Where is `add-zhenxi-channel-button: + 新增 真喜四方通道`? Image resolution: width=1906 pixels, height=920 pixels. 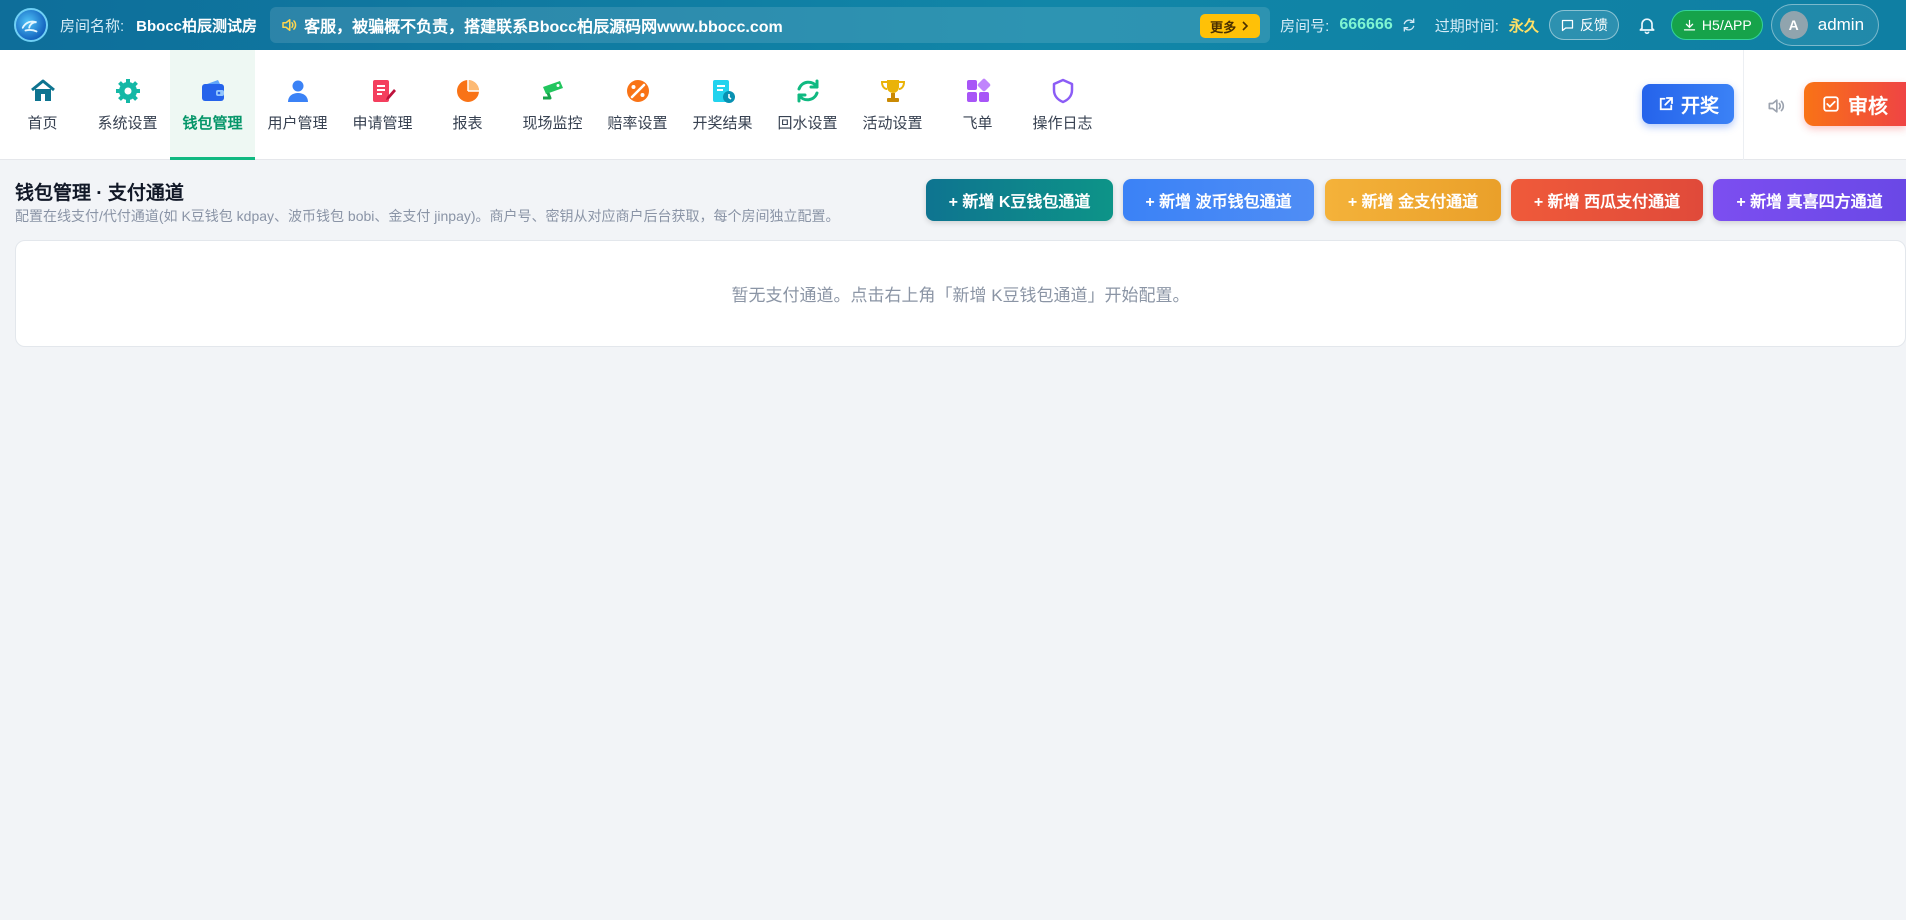
add-zhenxi-channel-button: + 新增 真喜四方通道 is located at coordinates (1809, 200).